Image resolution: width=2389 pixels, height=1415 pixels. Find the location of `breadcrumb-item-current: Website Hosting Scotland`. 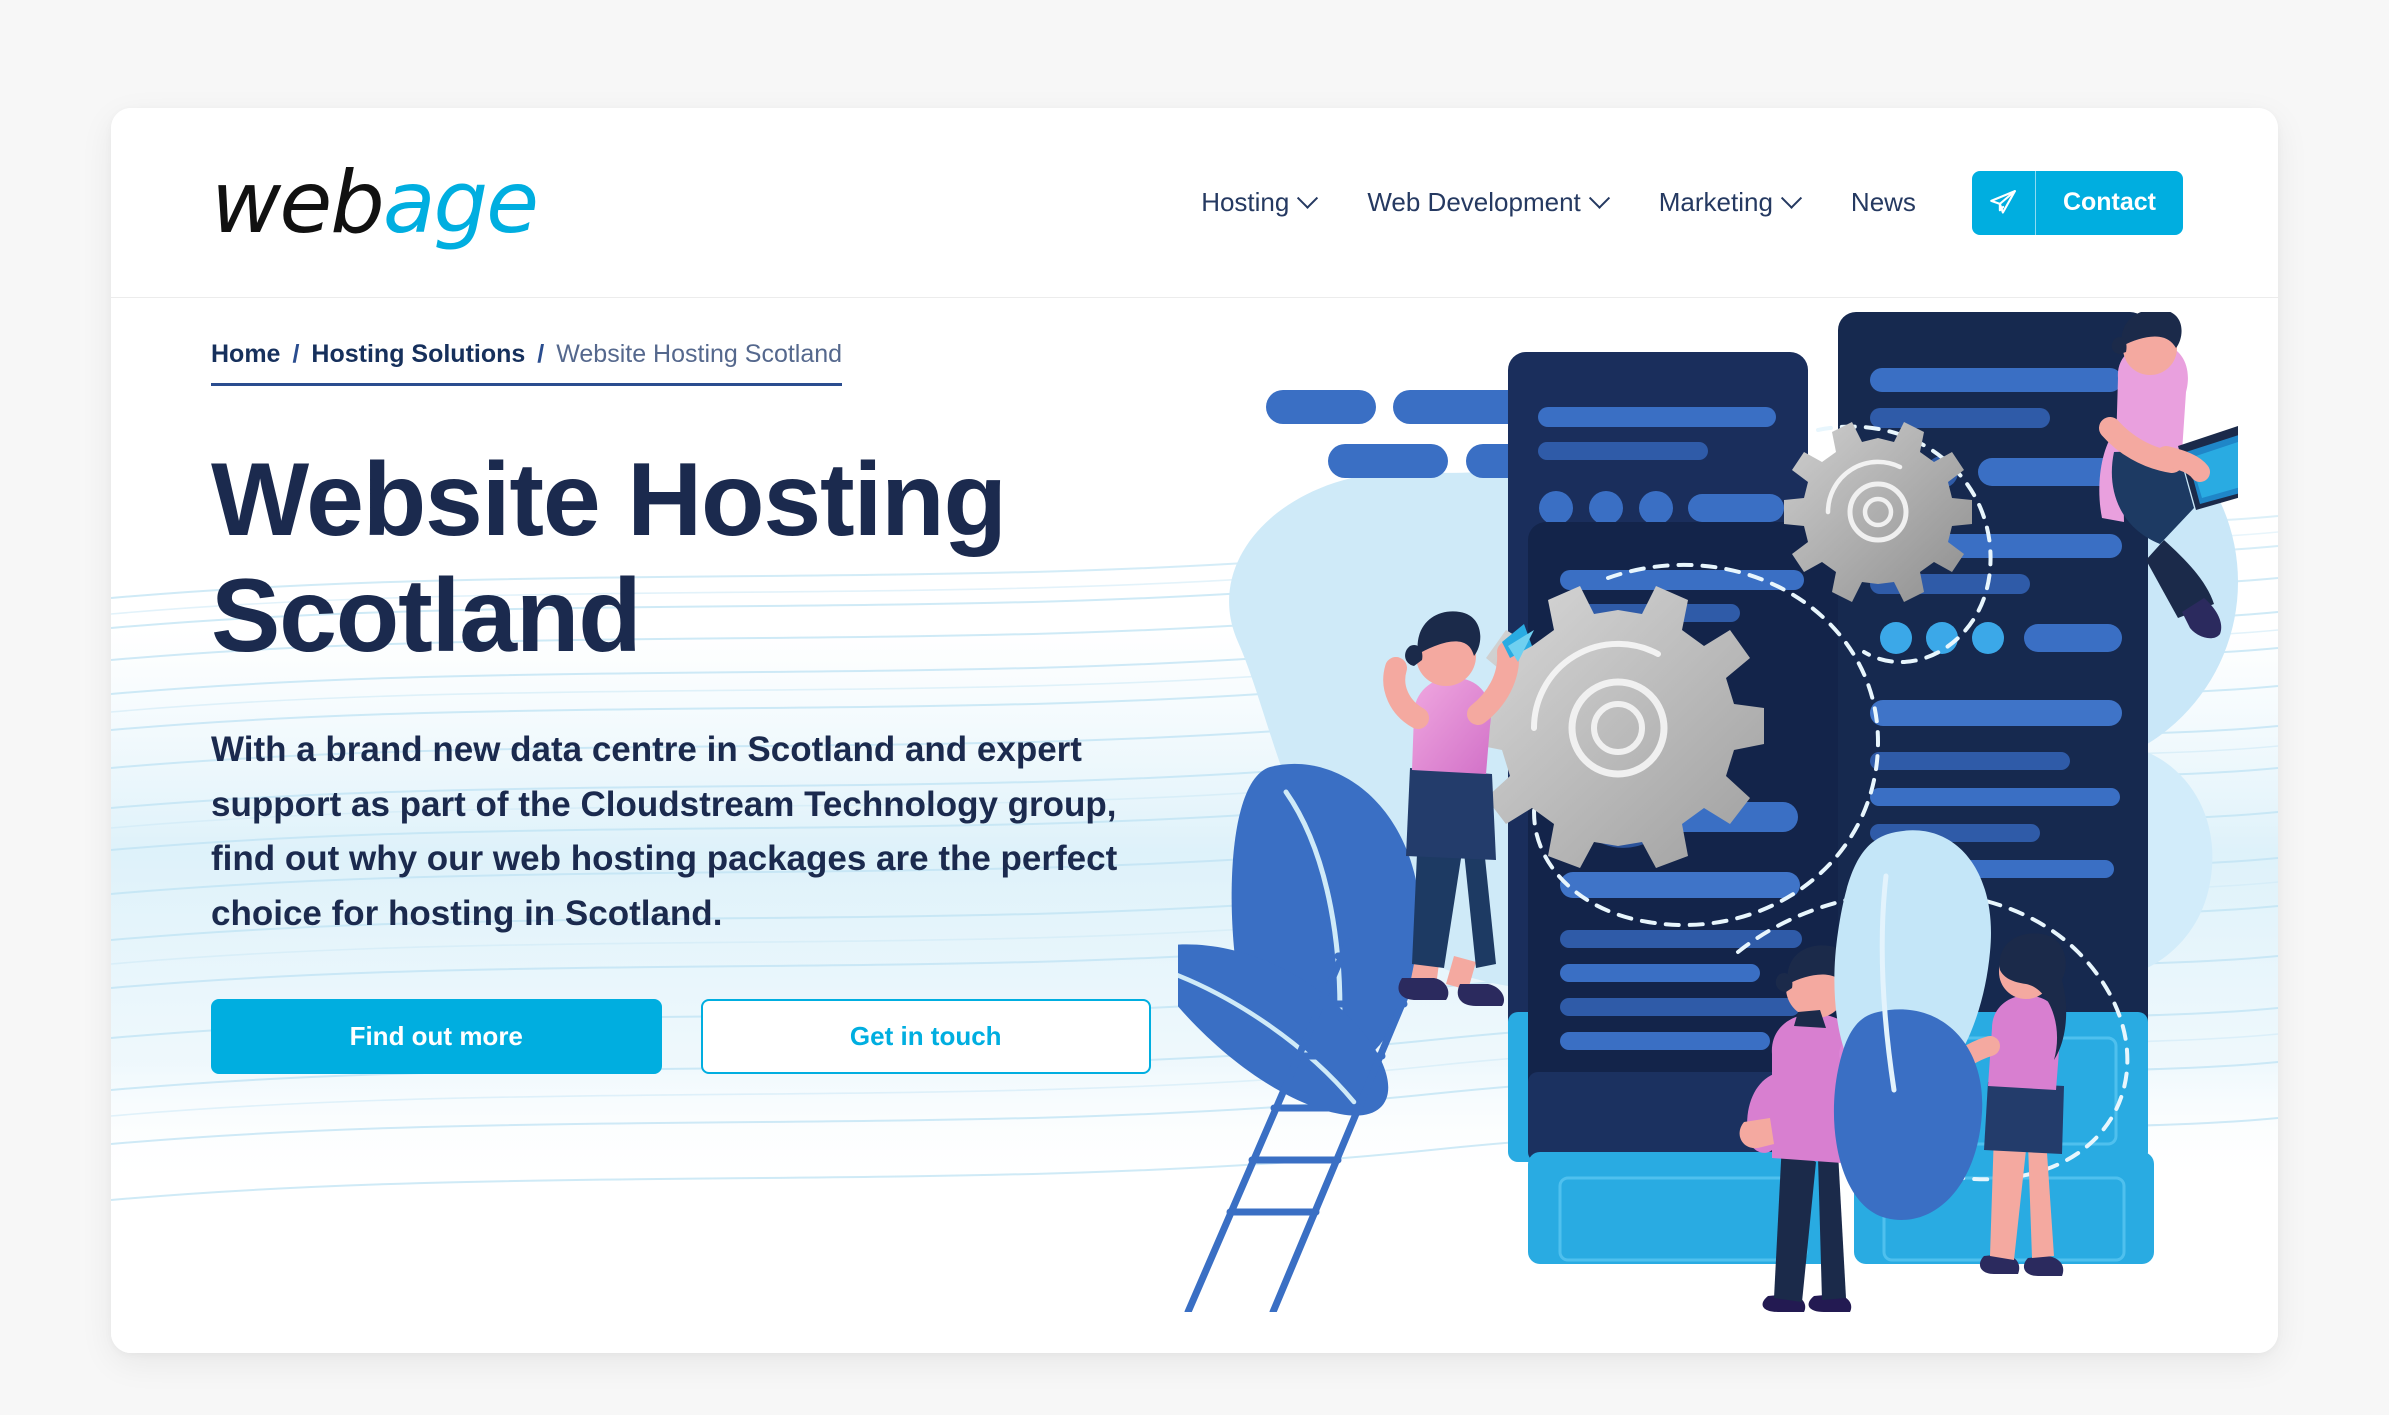

breadcrumb-item-current: Website Hosting Scotland is located at coordinates (699, 354).